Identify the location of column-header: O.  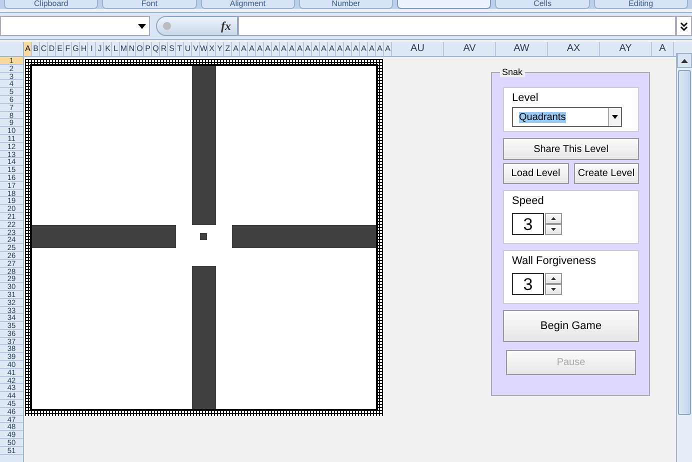
(140, 49).